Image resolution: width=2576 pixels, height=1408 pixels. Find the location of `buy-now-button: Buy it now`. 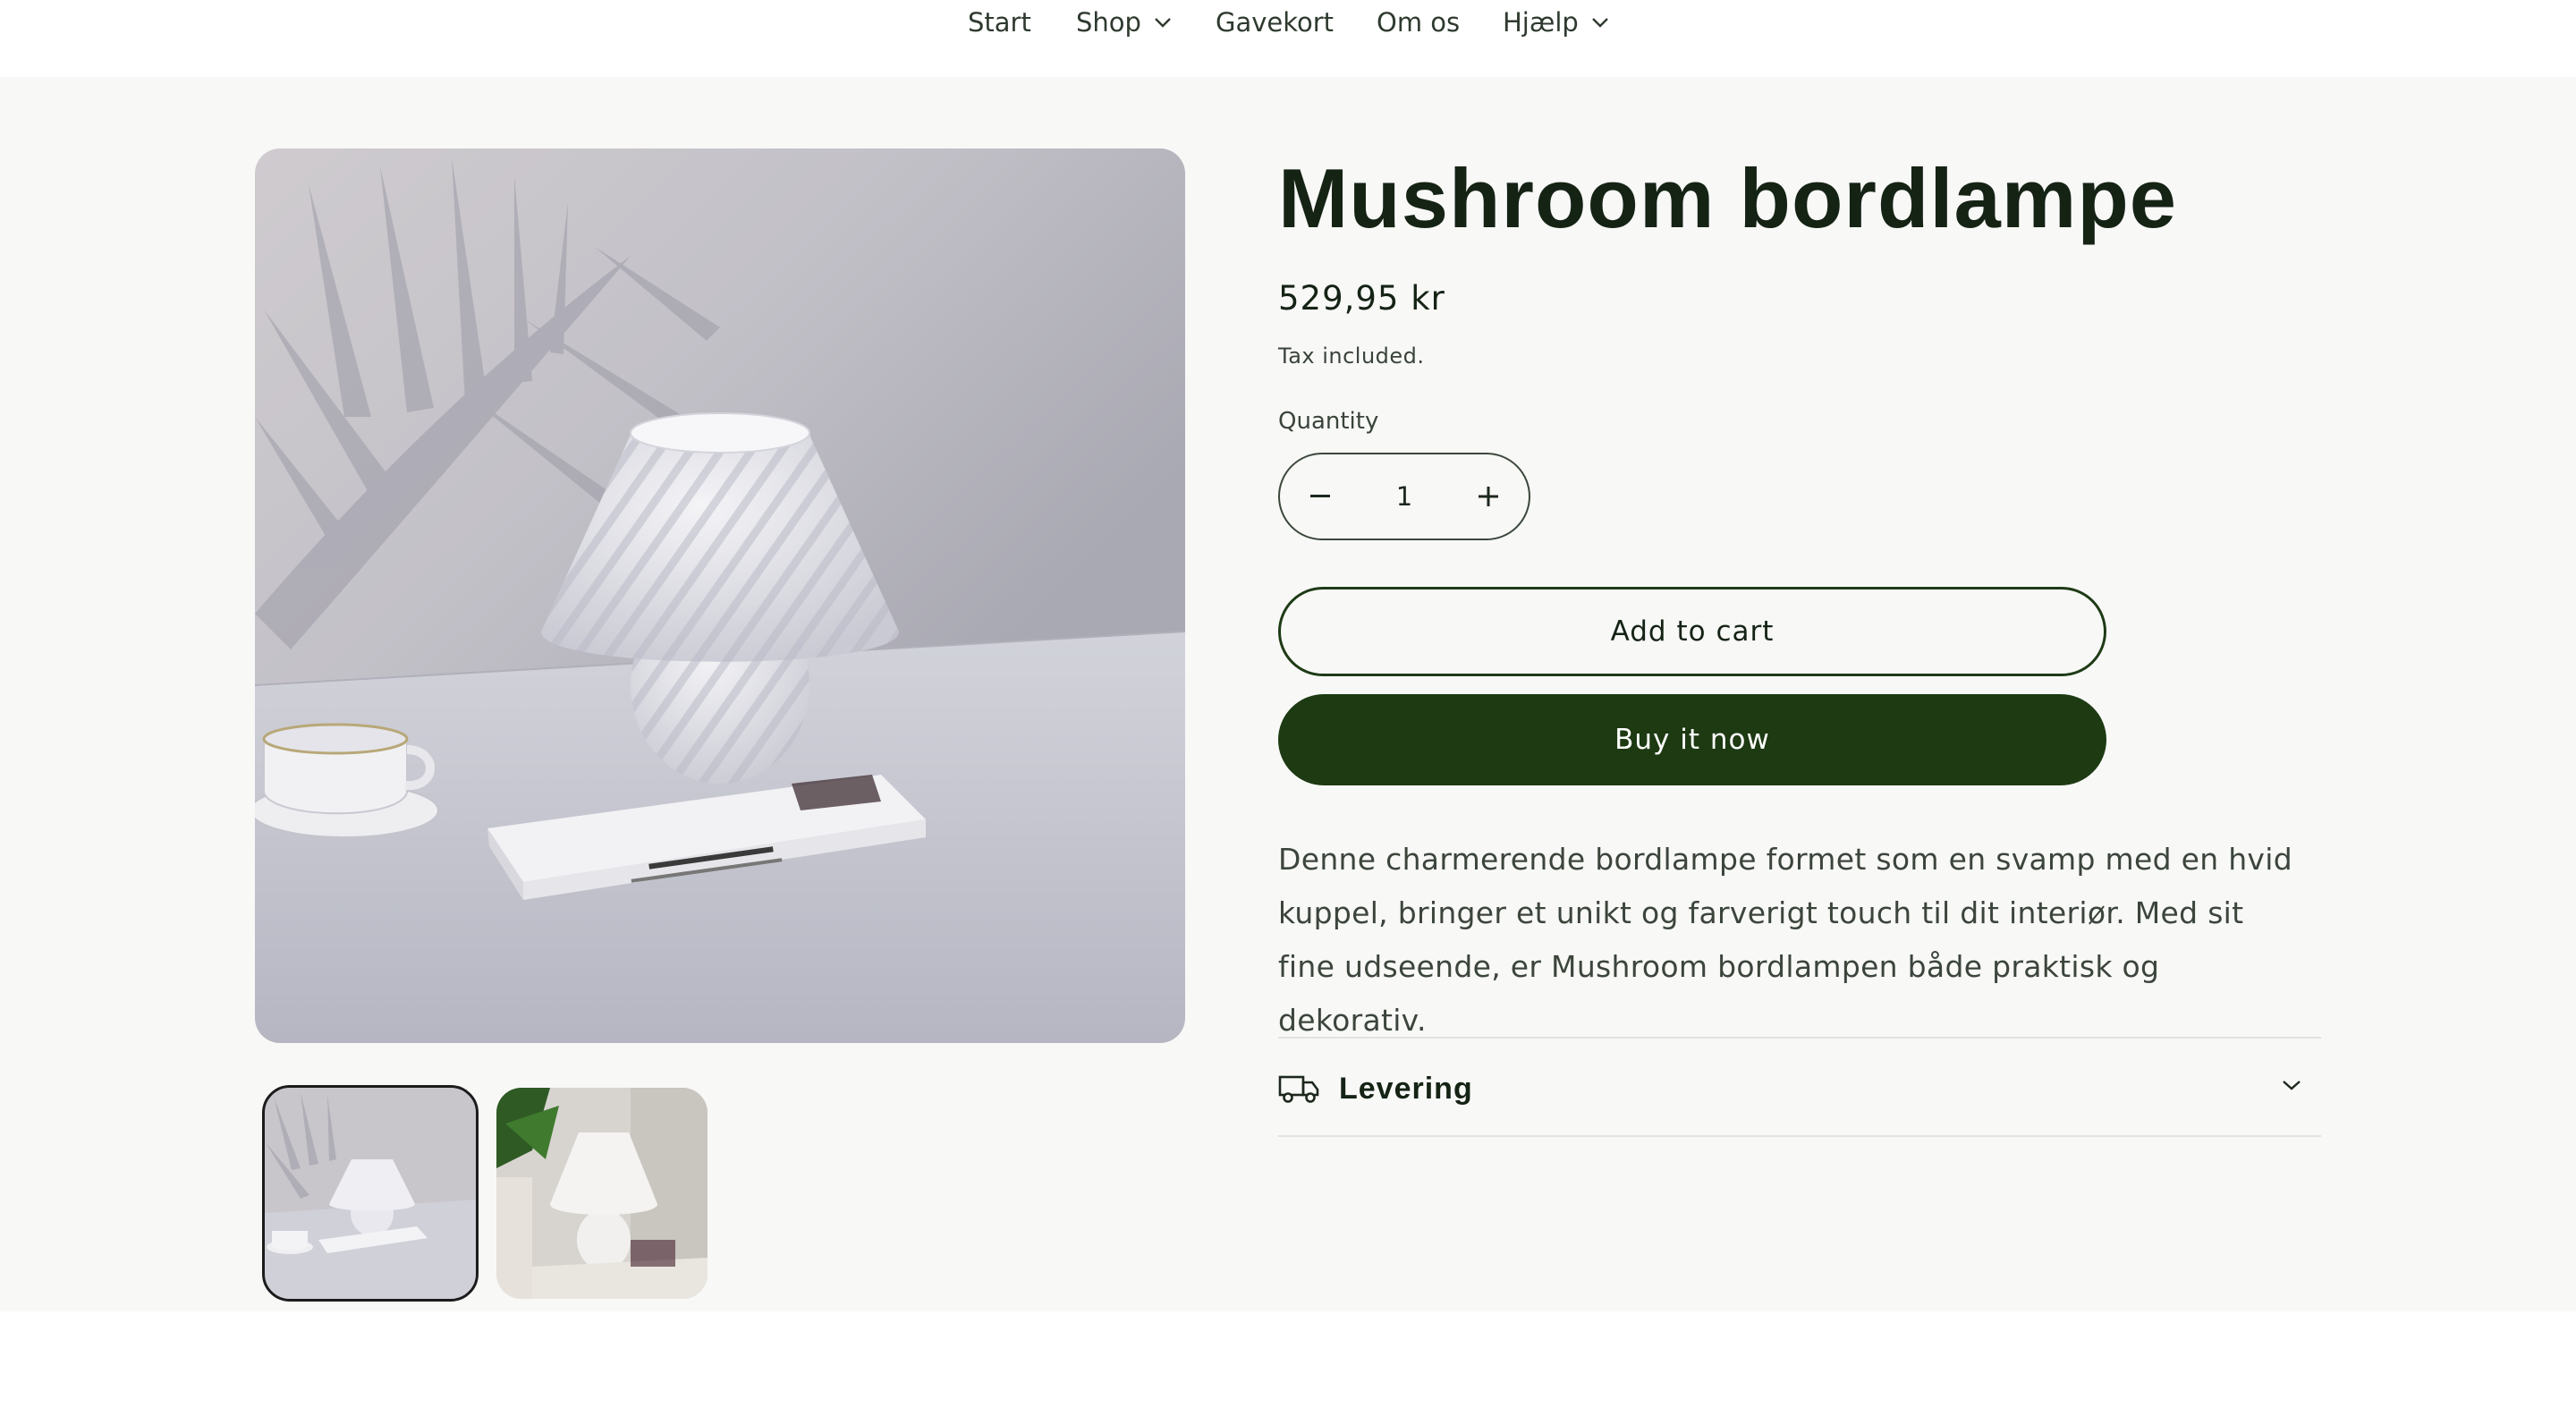

buy-now-button: Buy it now is located at coordinates (1692, 739).